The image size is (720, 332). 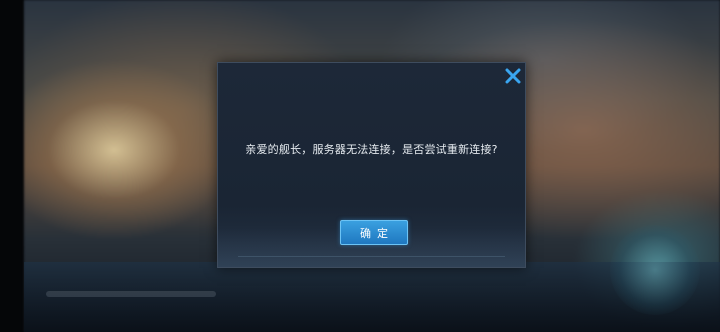 I want to click on background-faint-text, so click(x=136, y=294).